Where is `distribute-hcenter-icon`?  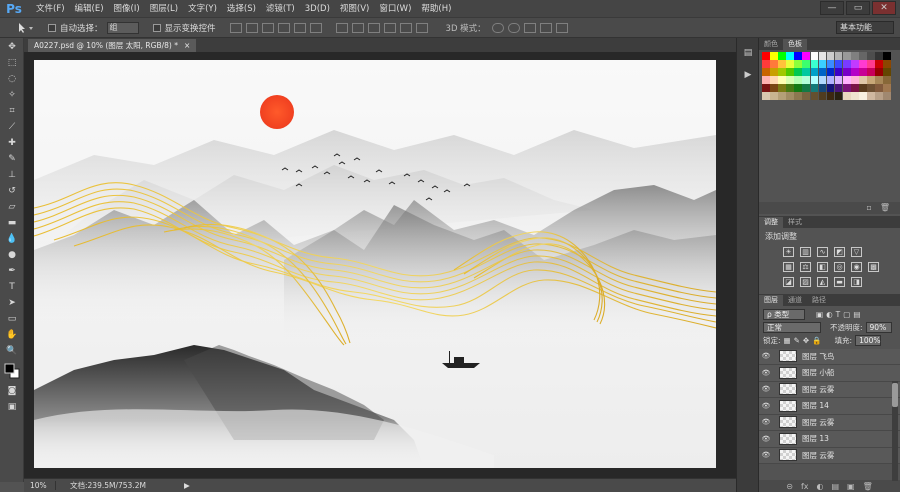 distribute-hcenter-icon is located at coordinates (405, 27).